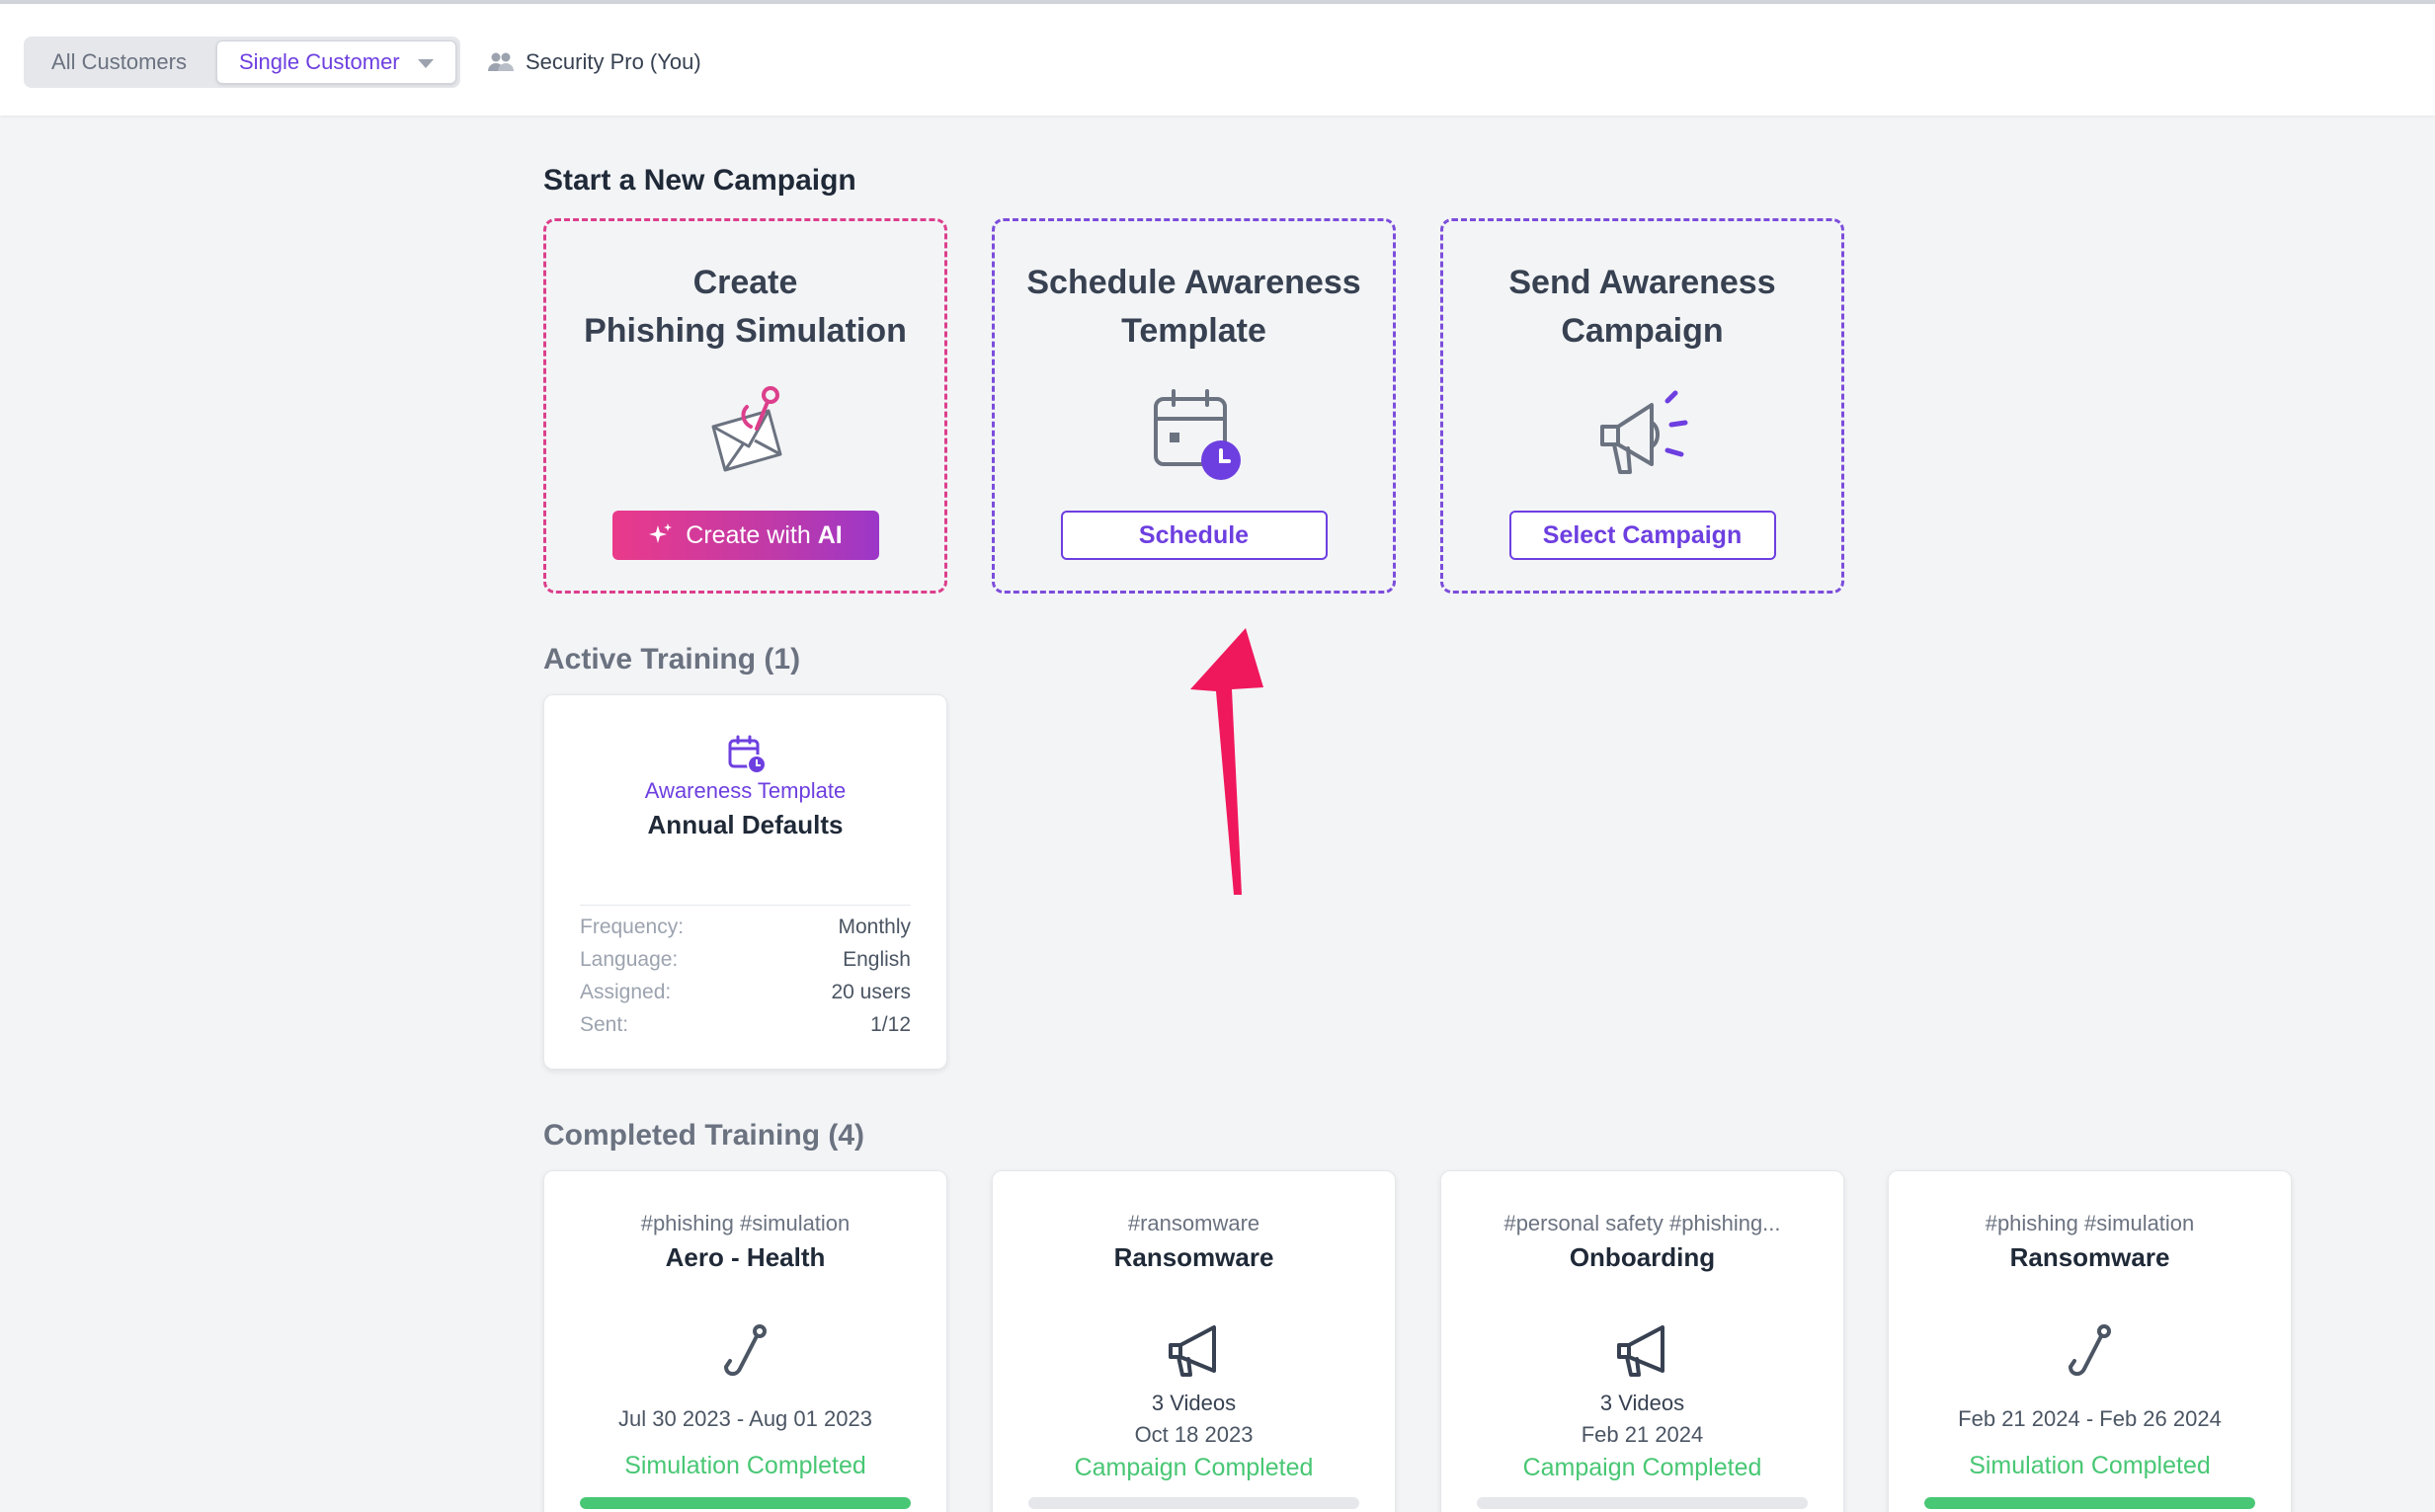  I want to click on training-dates: Jul 30 2023 - Aug 01 2023, so click(745, 1419).